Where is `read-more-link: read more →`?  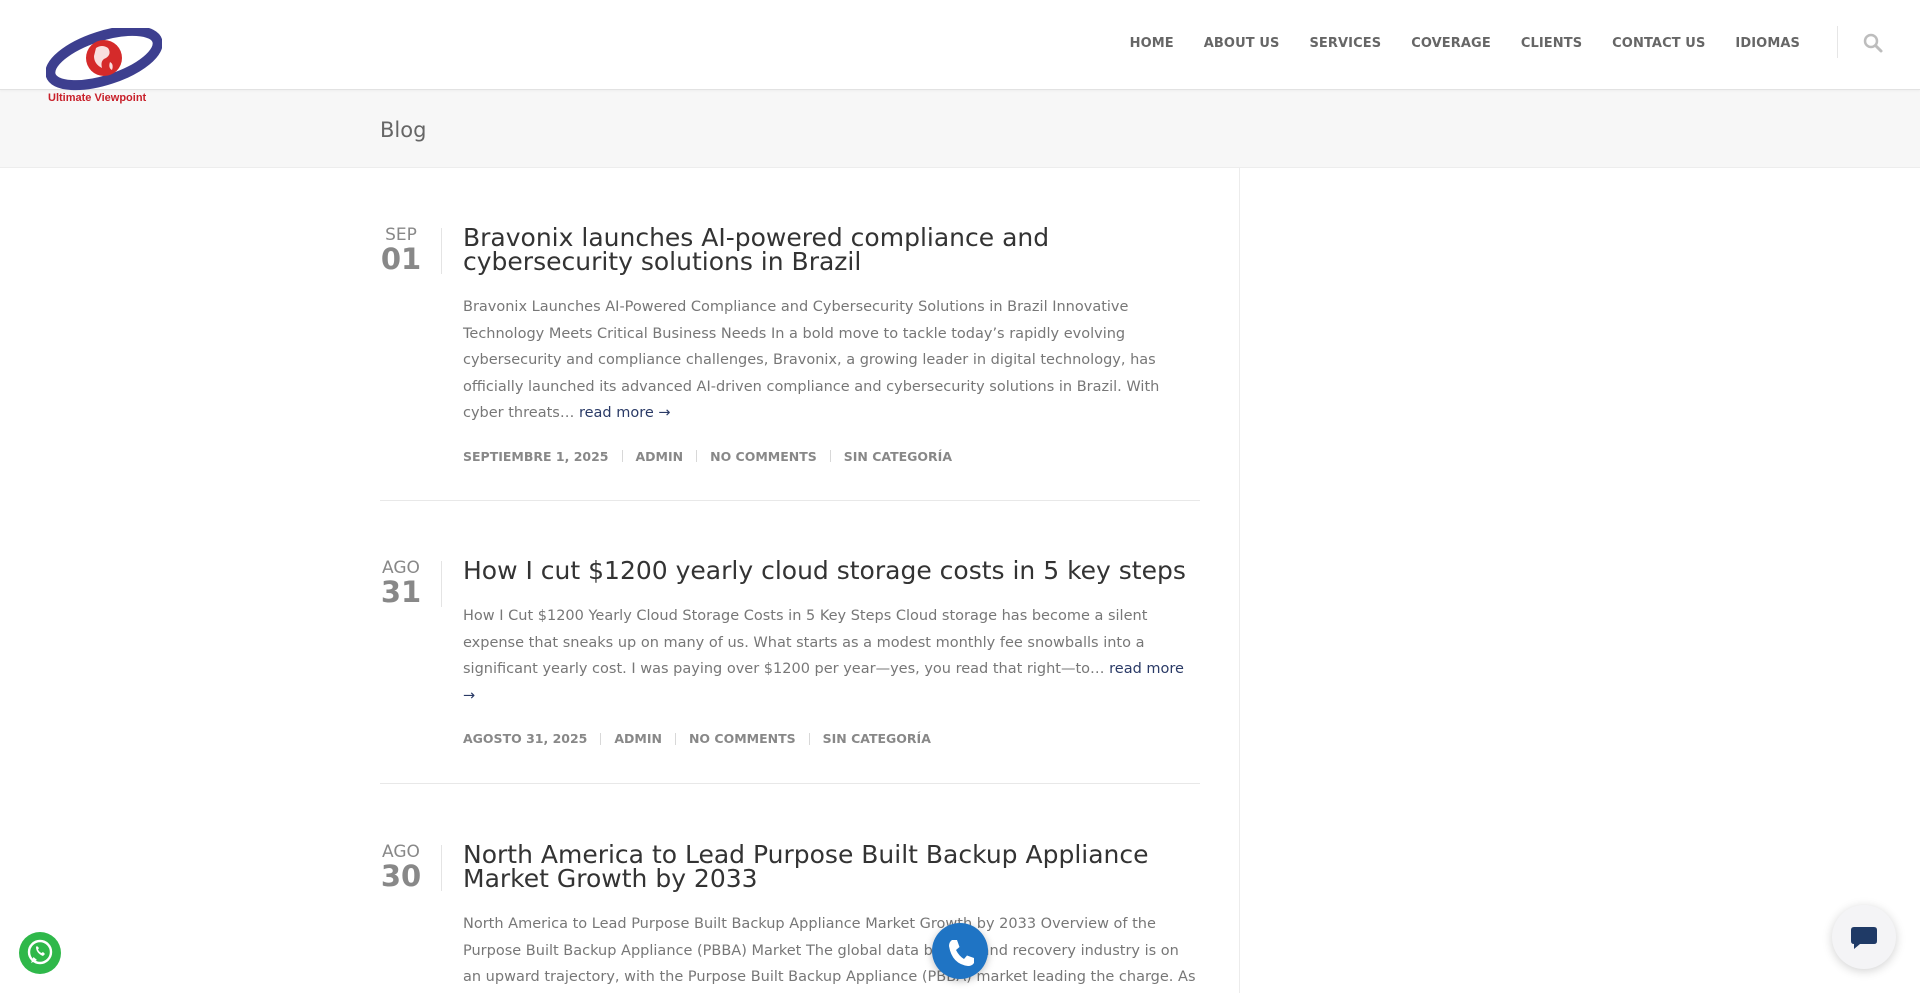 read-more-link: read more → is located at coordinates (625, 413).